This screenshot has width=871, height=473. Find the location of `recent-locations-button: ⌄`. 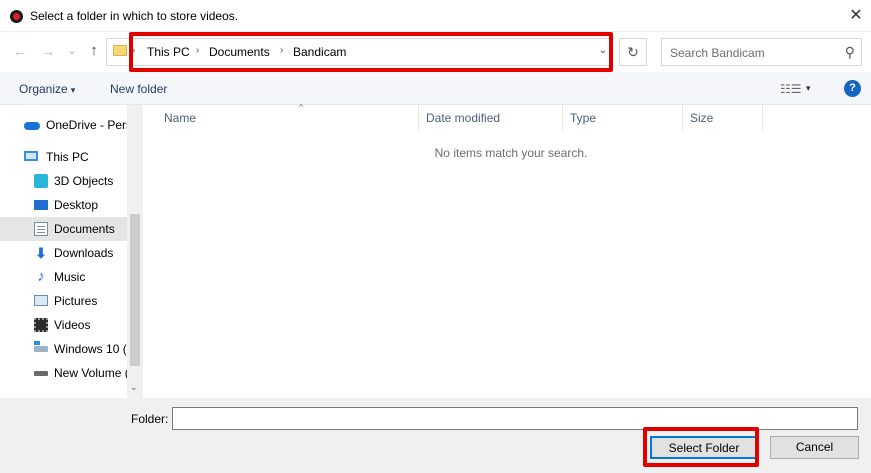

recent-locations-button: ⌄ is located at coordinates (72, 51).